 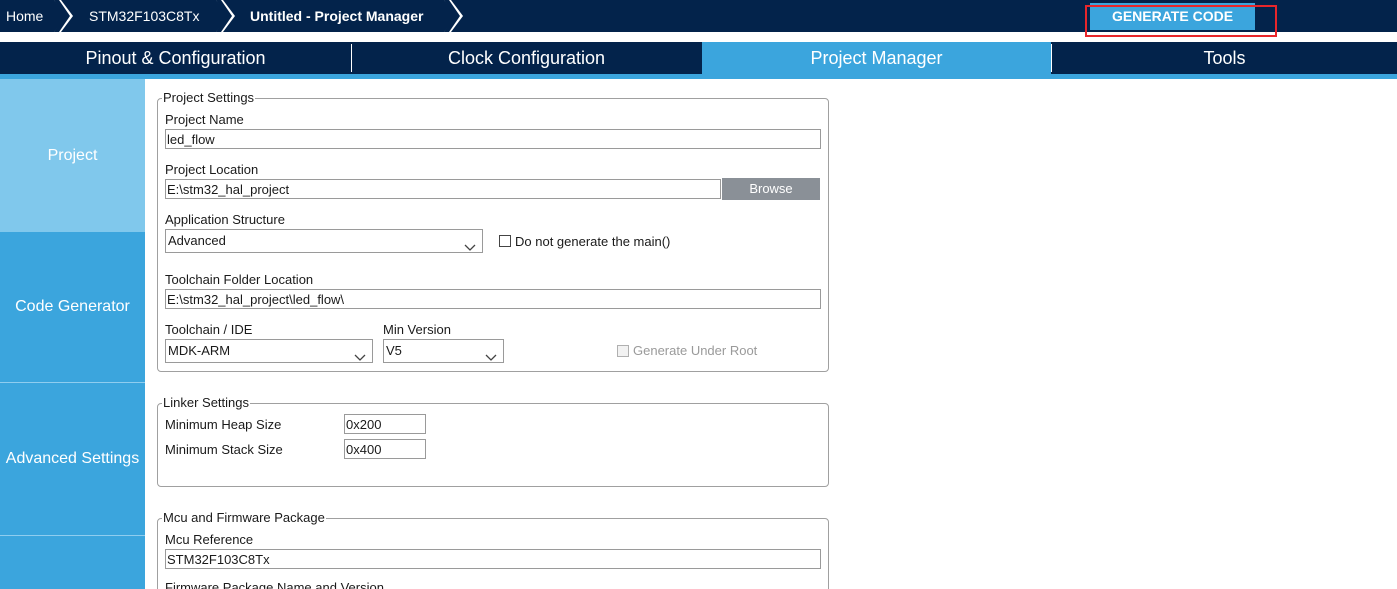 I want to click on project-location-label: Project Location, so click(x=212, y=169).